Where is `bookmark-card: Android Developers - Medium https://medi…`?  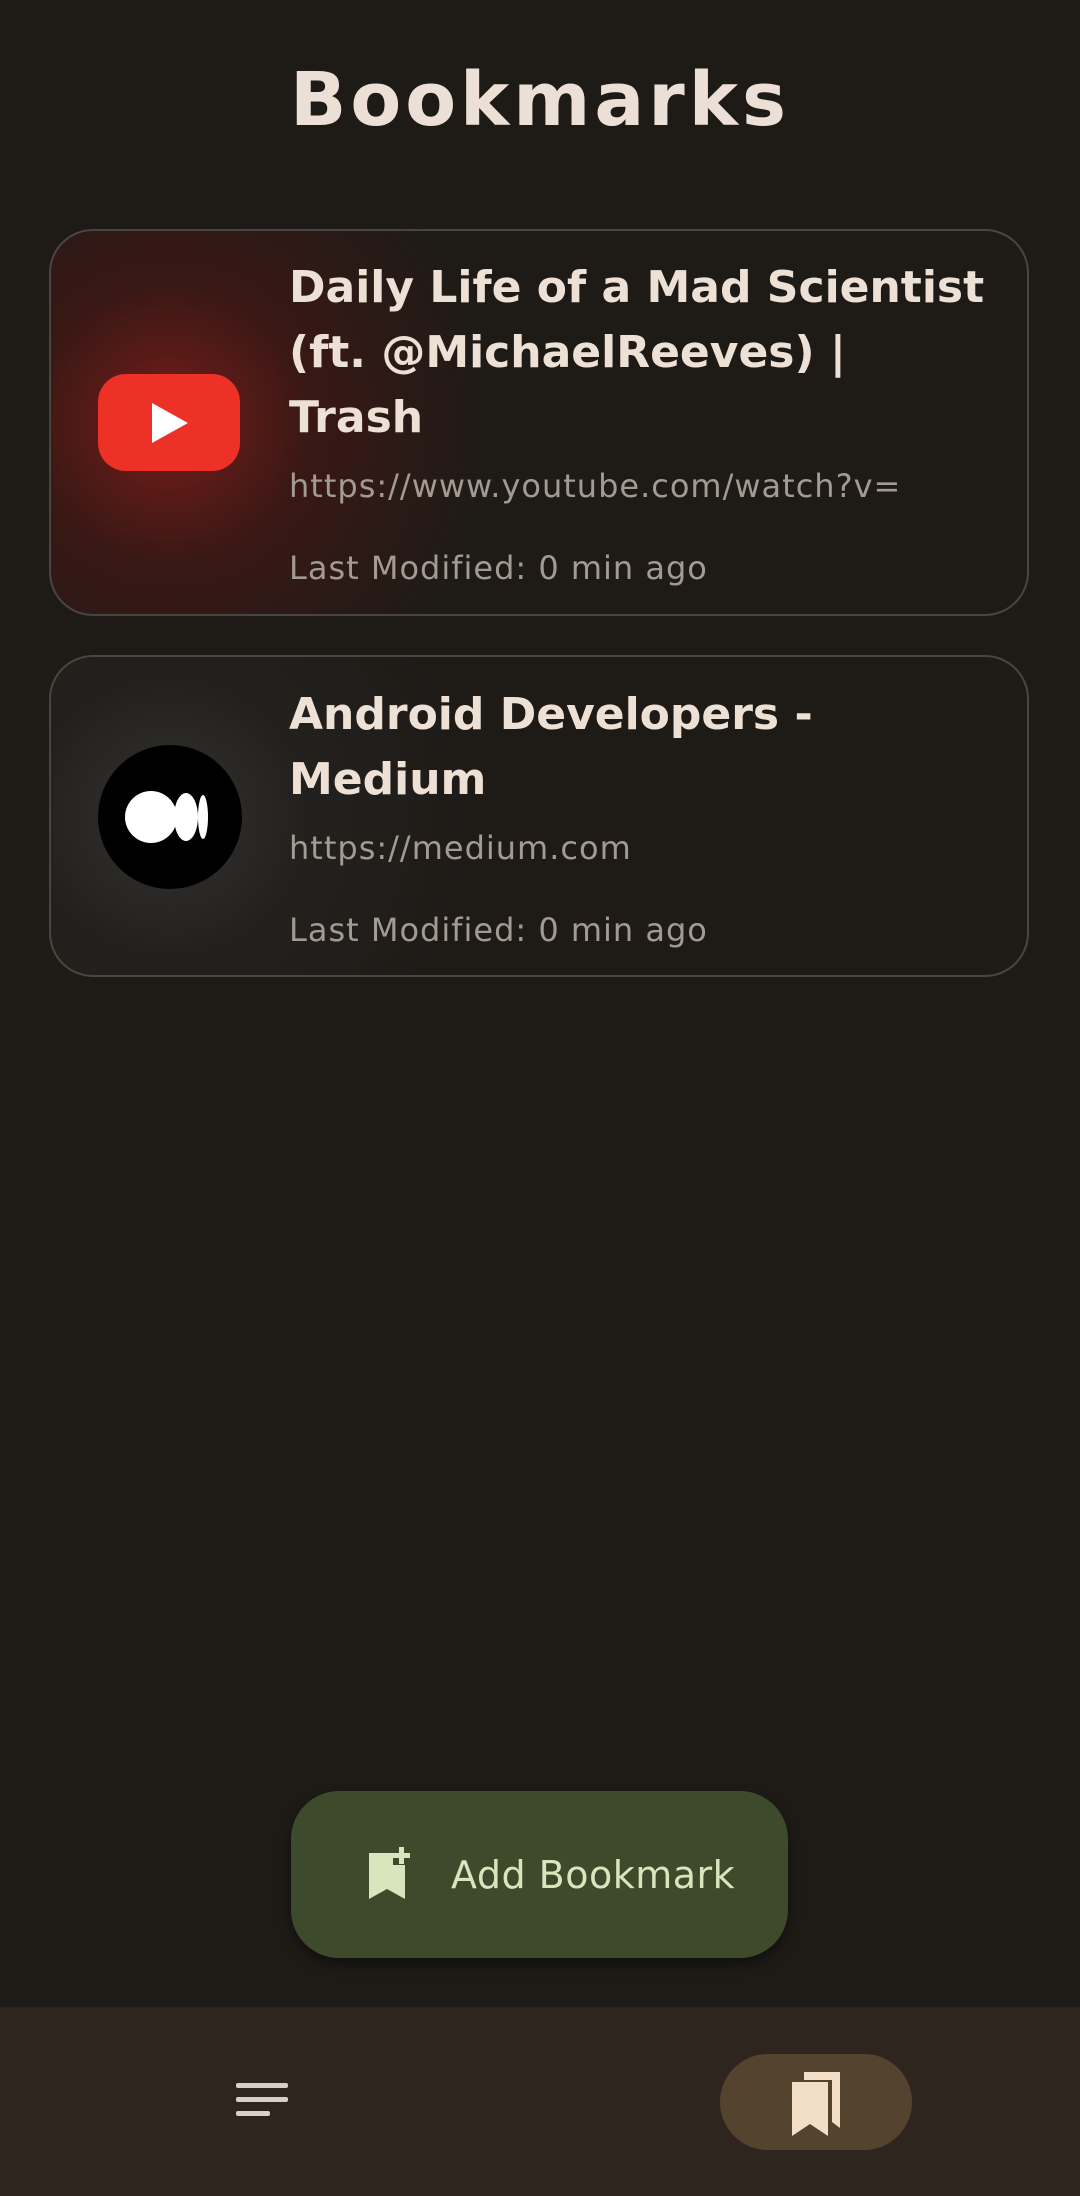 bookmark-card: Android Developers - Medium https://medi… is located at coordinates (539, 816).